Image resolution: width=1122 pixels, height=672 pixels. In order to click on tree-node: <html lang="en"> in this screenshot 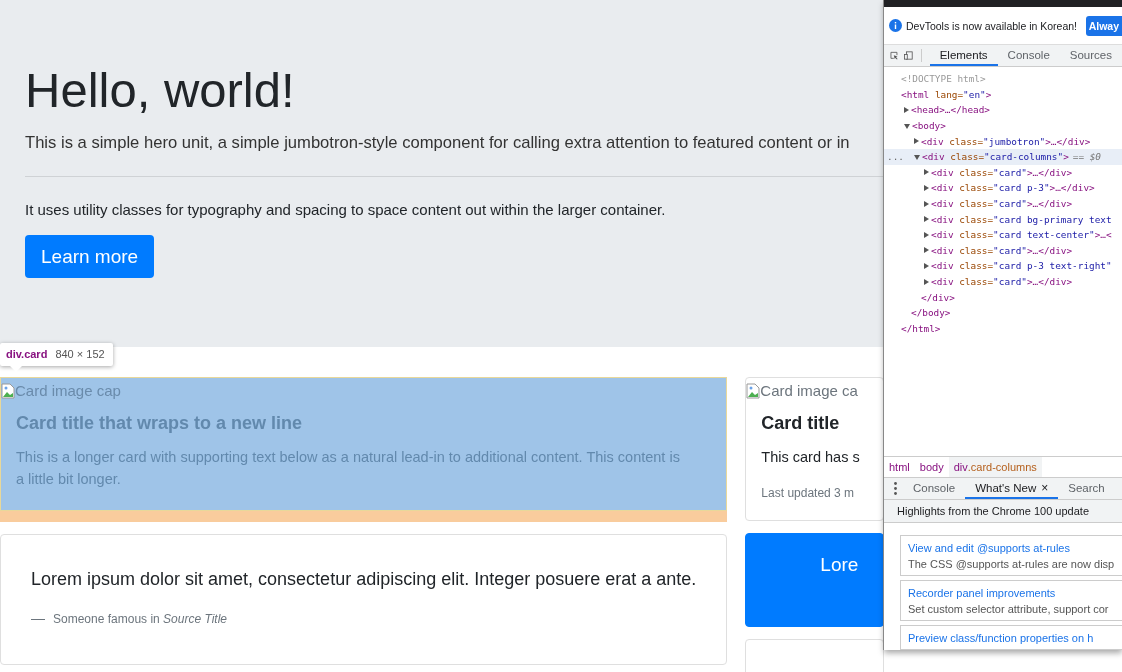, I will do `click(946, 94)`.